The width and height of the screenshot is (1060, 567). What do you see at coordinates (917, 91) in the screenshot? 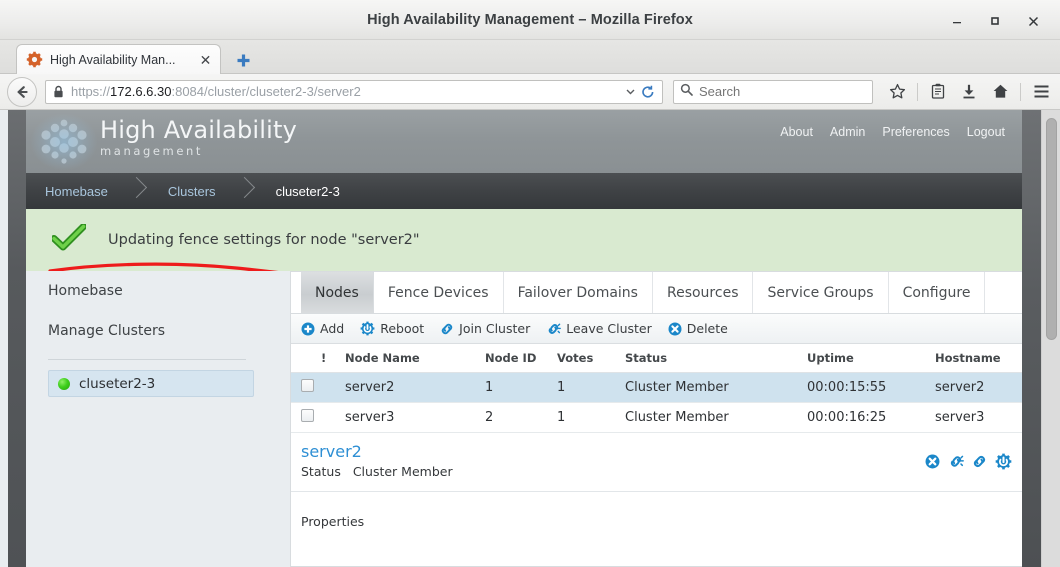
I see `toolbar-divider` at bounding box center [917, 91].